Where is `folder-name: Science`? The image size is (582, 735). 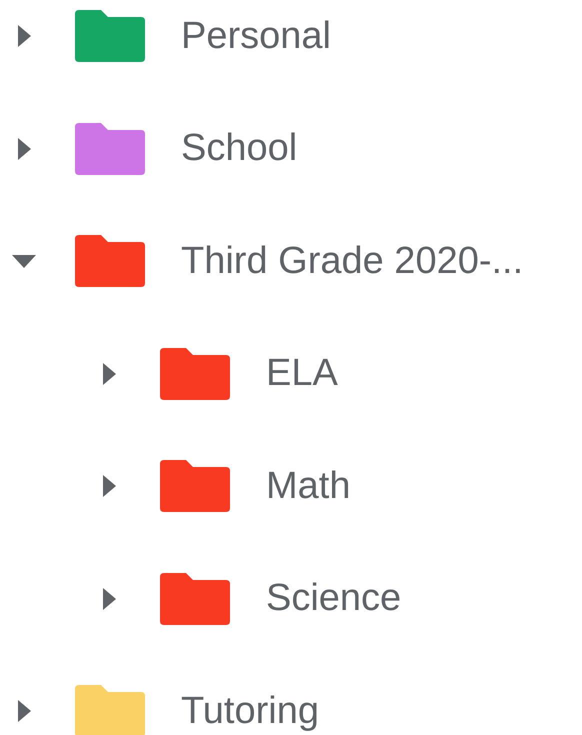 folder-name: Science is located at coordinates (334, 598).